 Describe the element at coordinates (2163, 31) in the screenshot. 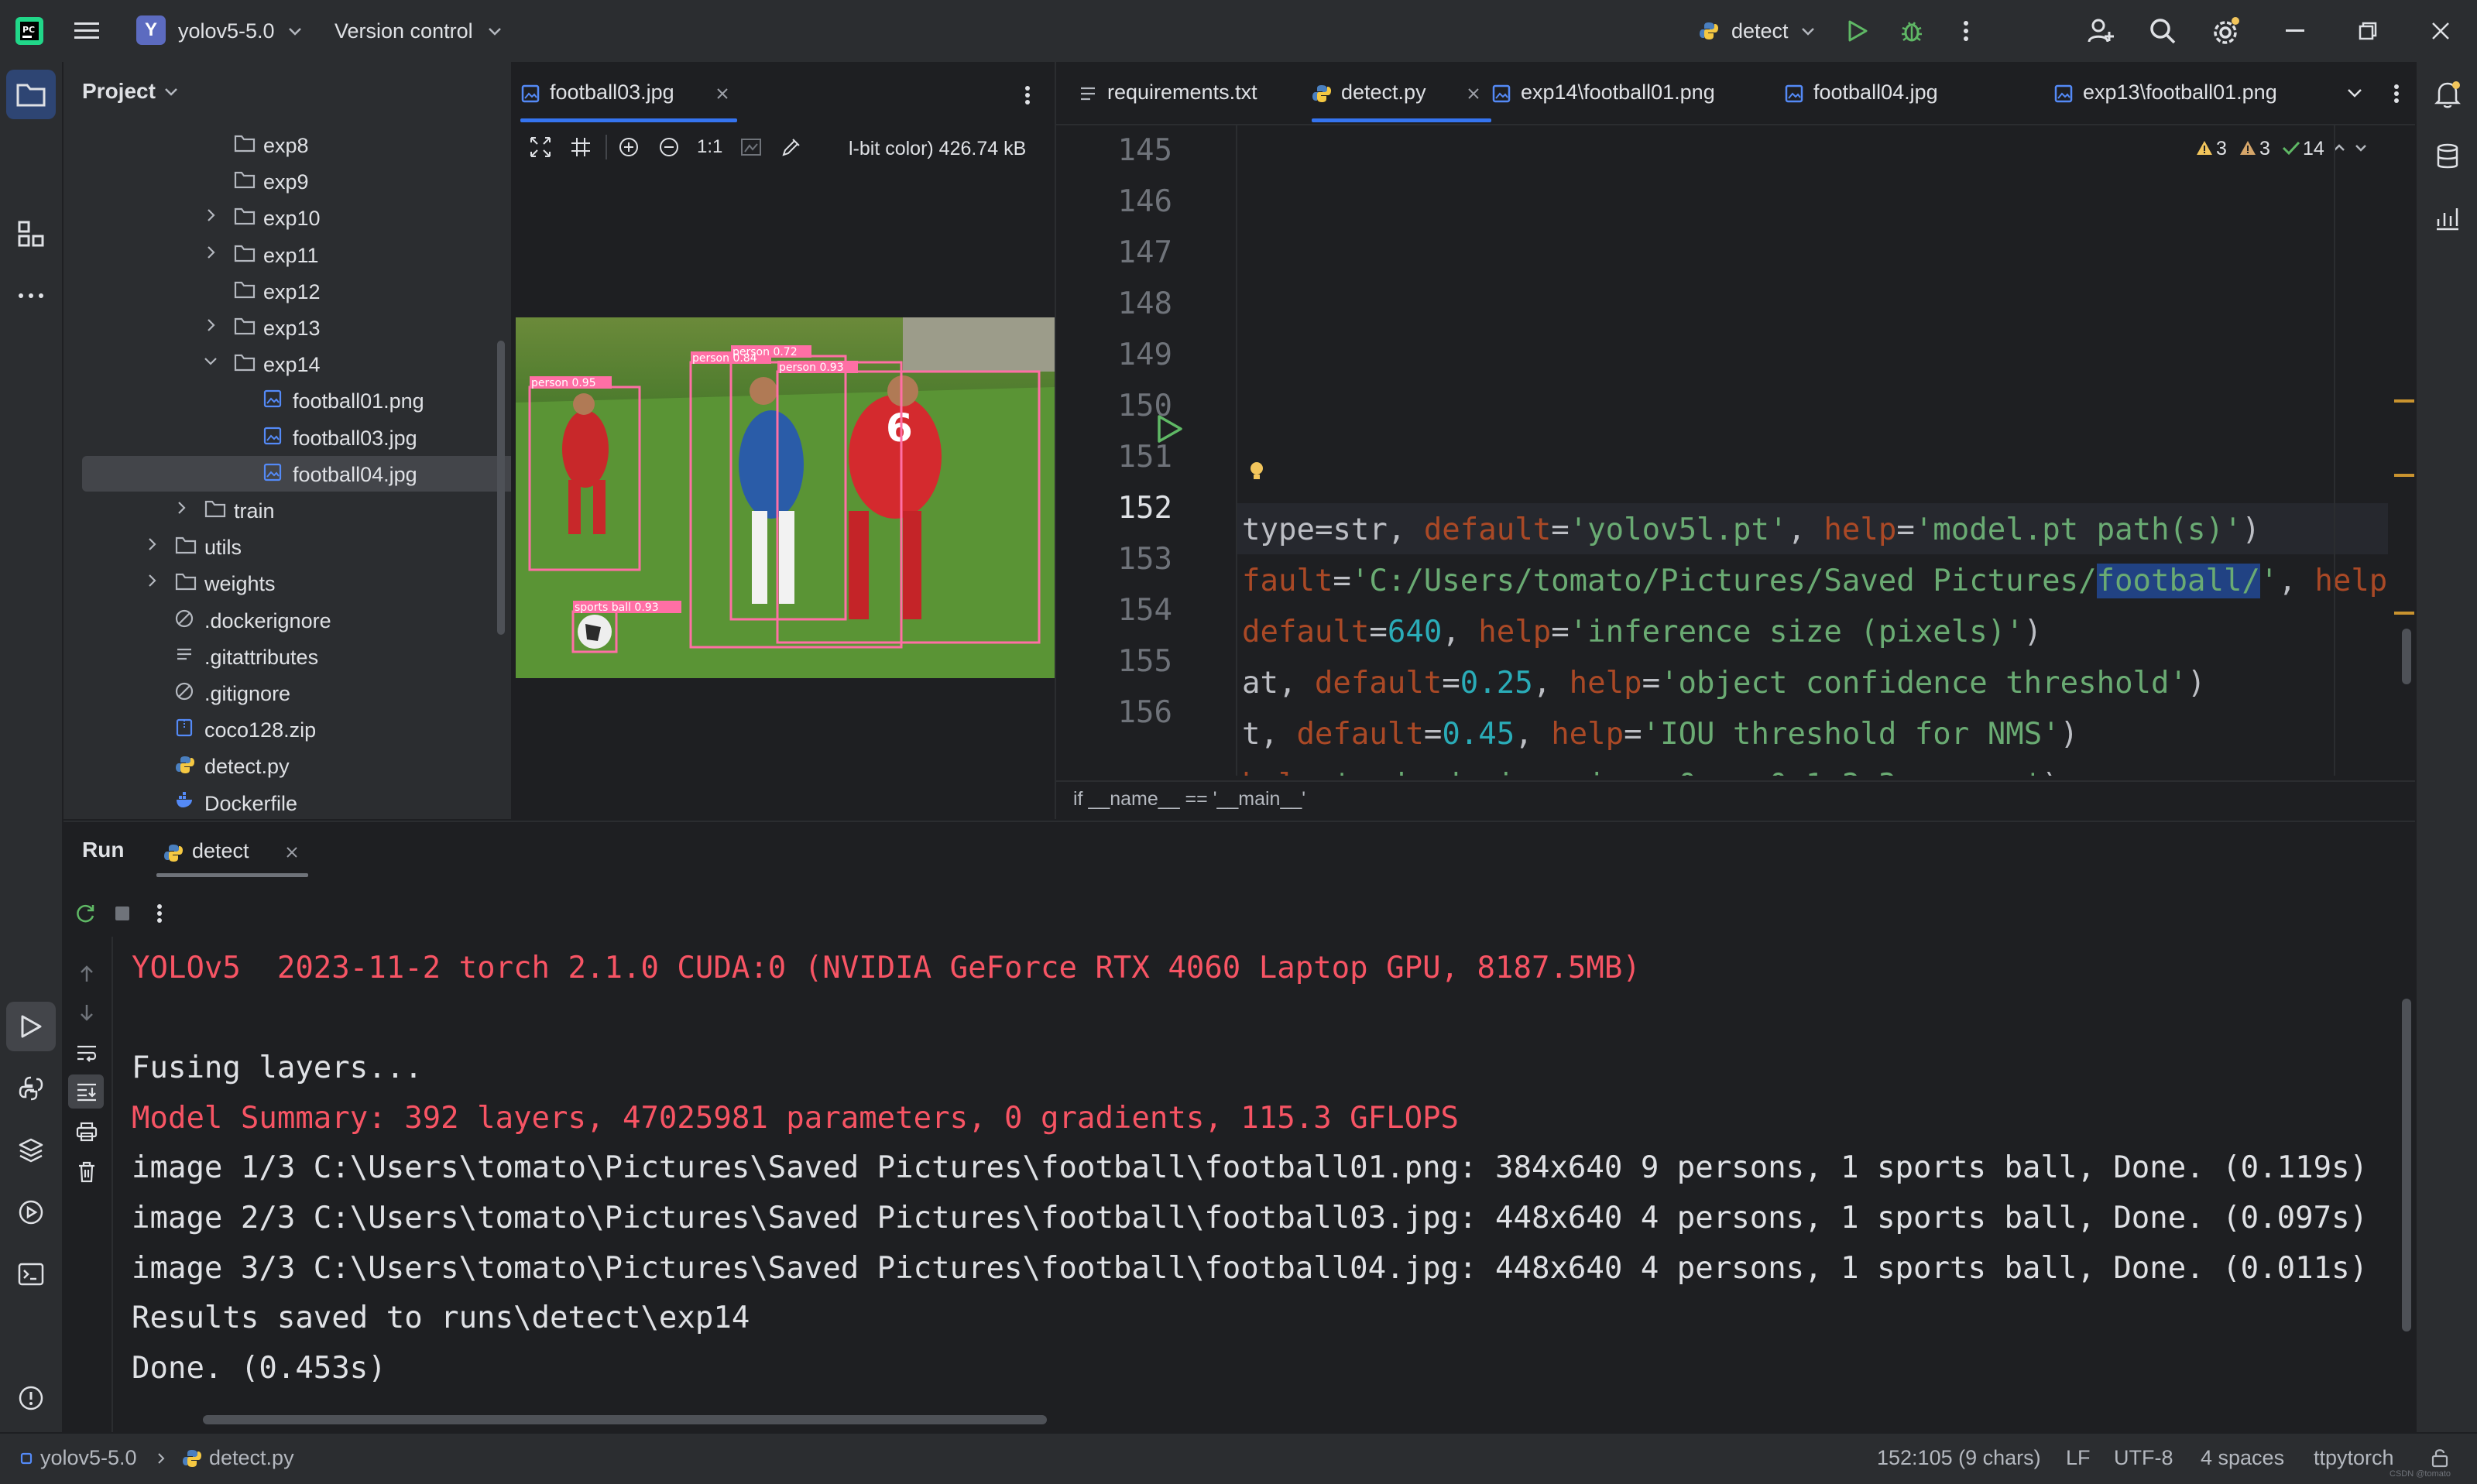

I see `search-icon` at that location.